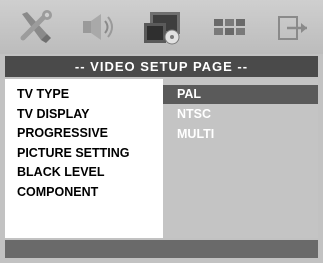 The image size is (323, 263). Describe the element at coordinates (92, 173) in the screenshot. I see `menu-item-black-level: BLACK LEVEL` at that location.